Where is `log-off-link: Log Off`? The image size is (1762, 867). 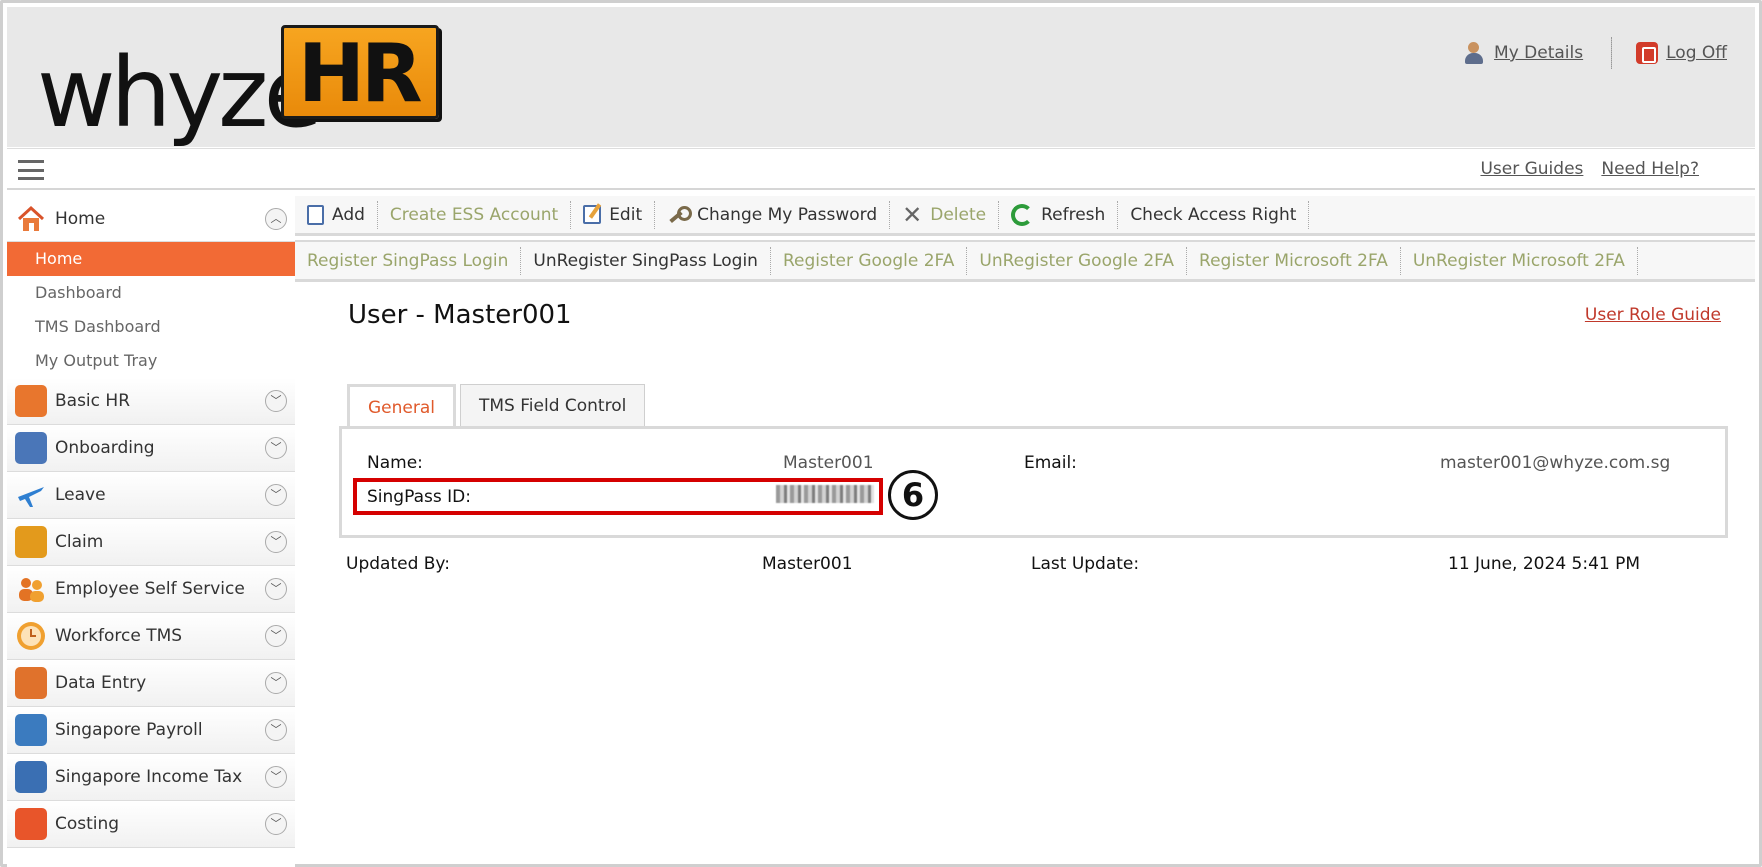
log-off-link: Log Off is located at coordinates (1681, 53).